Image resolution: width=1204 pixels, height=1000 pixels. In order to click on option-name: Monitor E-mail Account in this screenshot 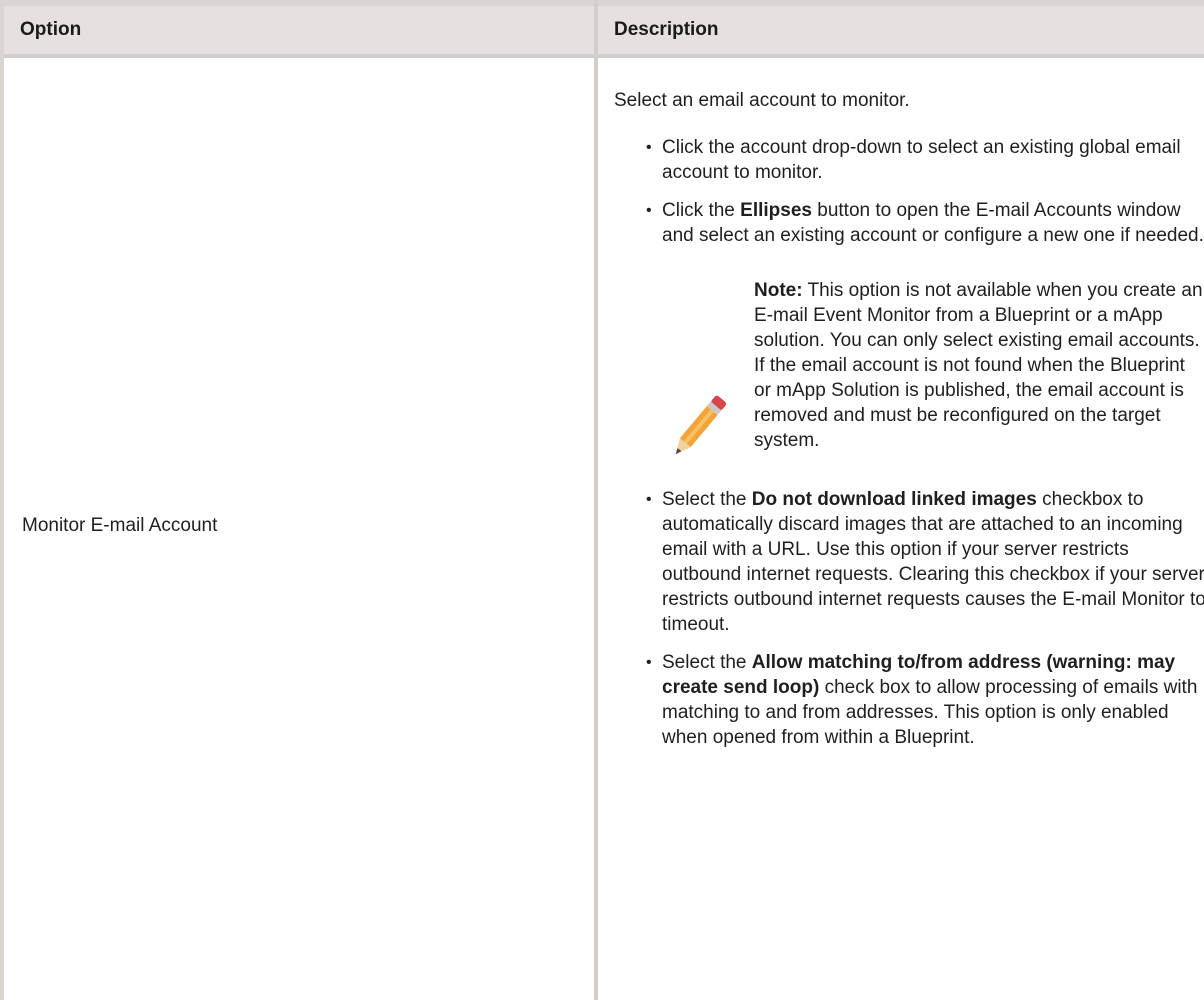, I will do `click(120, 525)`.